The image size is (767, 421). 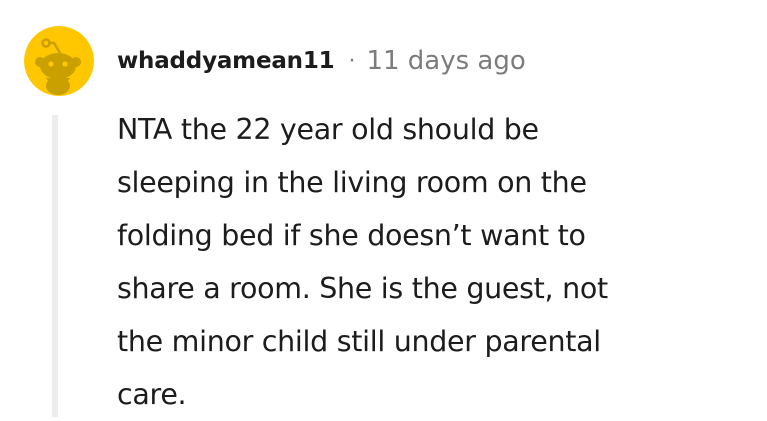 What do you see at coordinates (445, 61) in the screenshot?
I see `comment-timestamp: 11 days ago` at bounding box center [445, 61].